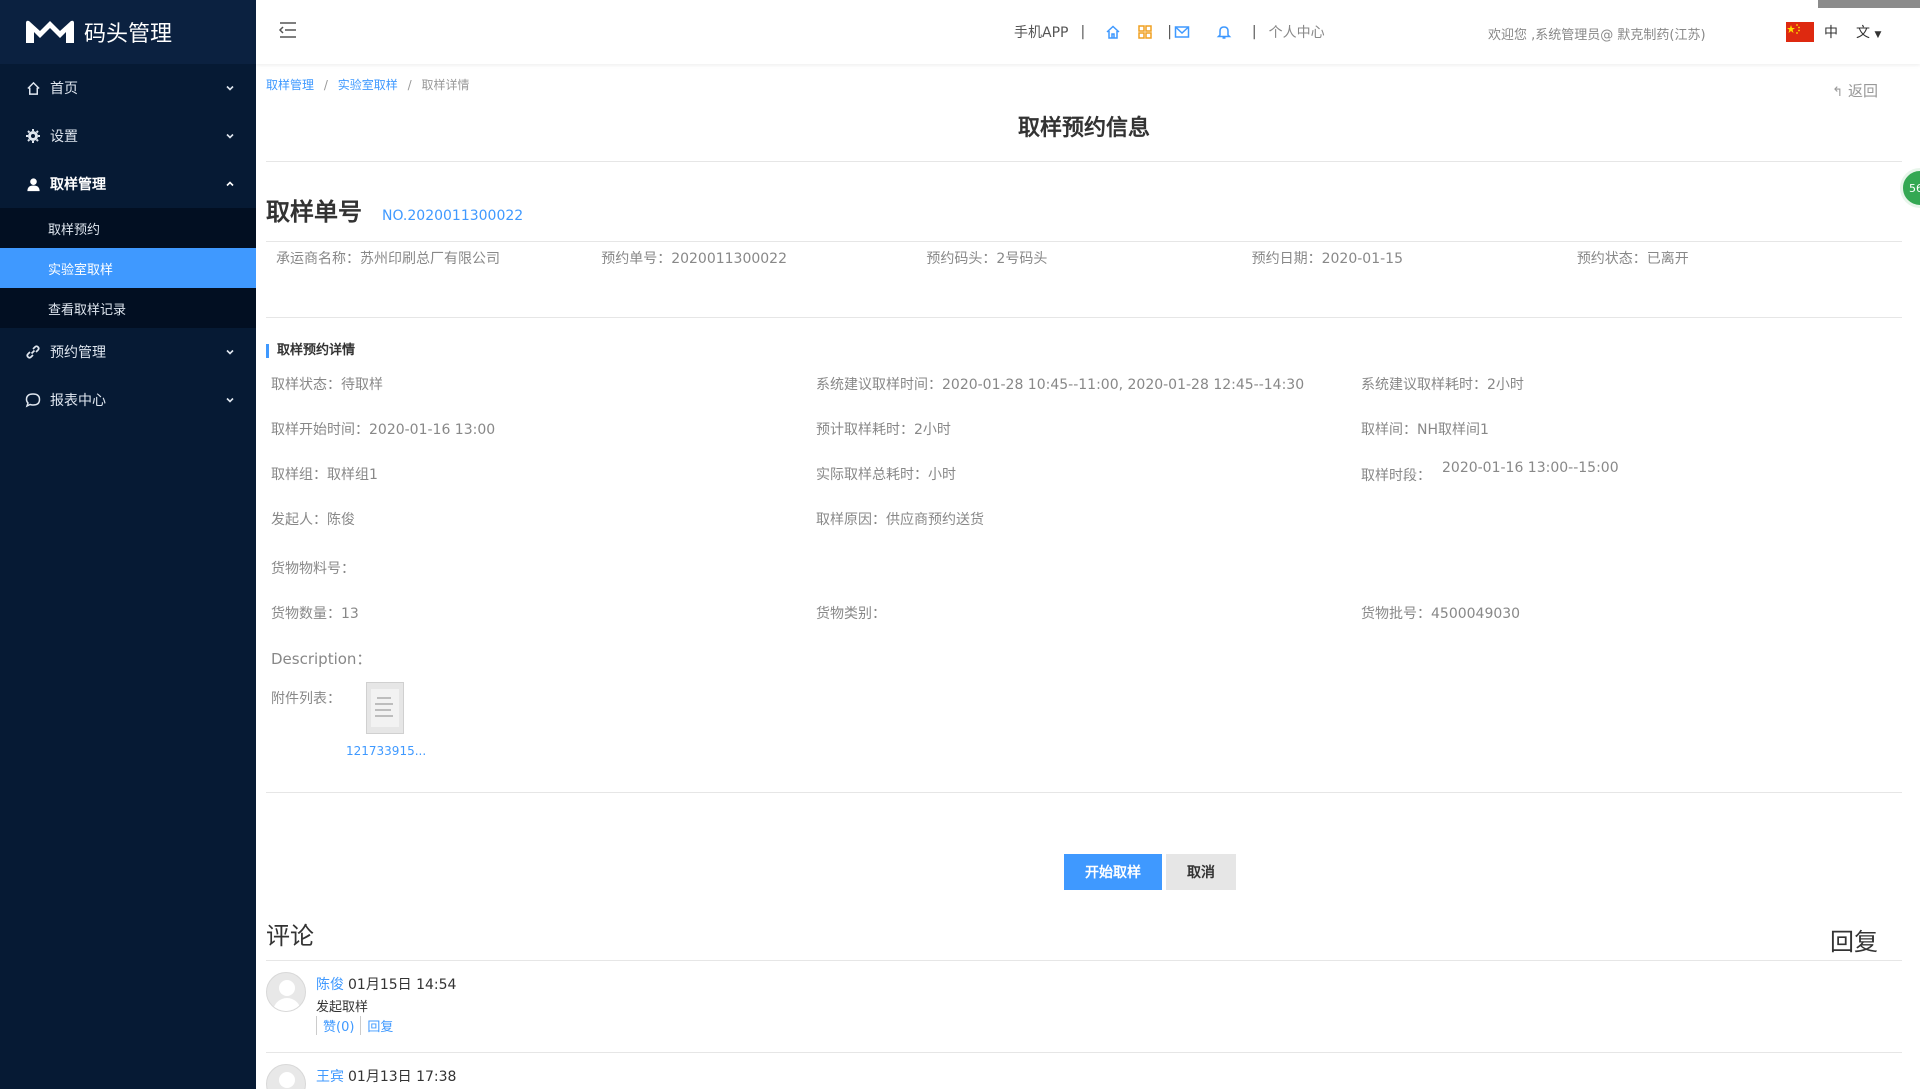 This screenshot has height=1089, width=1920. I want to click on start-sampling-button: 开始取样, so click(1113, 872).